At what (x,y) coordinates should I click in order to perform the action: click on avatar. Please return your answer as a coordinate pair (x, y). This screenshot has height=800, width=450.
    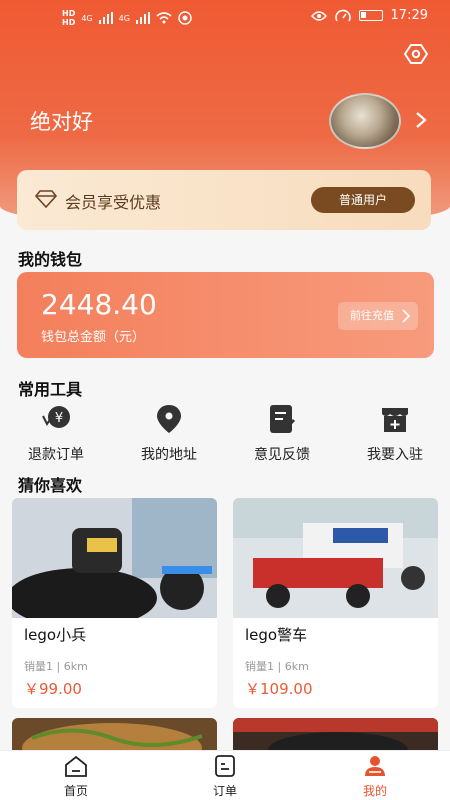
    Looking at the image, I should click on (365, 121).